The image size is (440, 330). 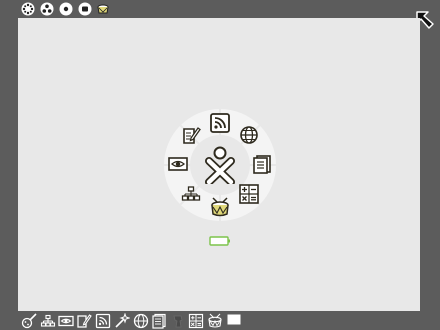 I want to click on xo-person-icon, so click(x=220, y=165).